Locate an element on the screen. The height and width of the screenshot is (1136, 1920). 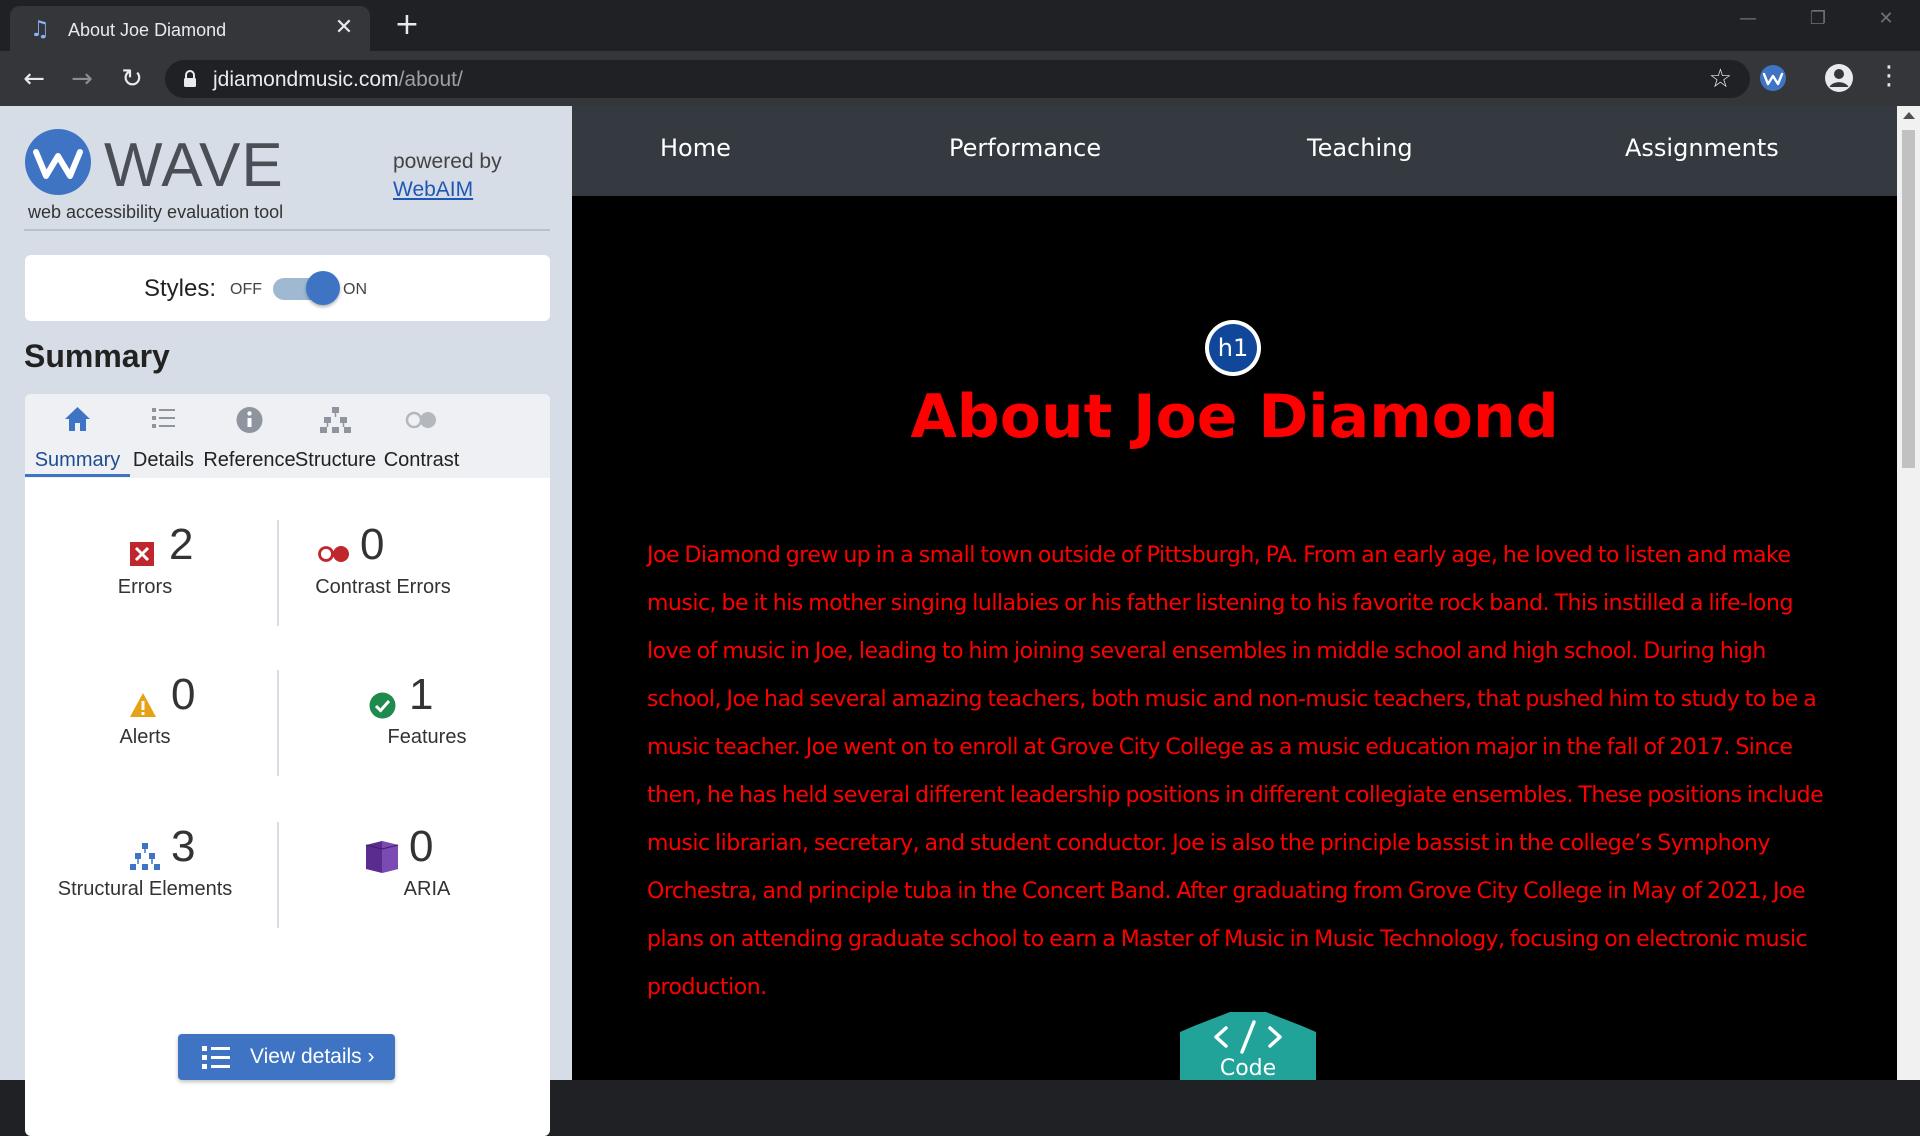
scroll-up-arrow-icon is located at coordinates (1909, 115).